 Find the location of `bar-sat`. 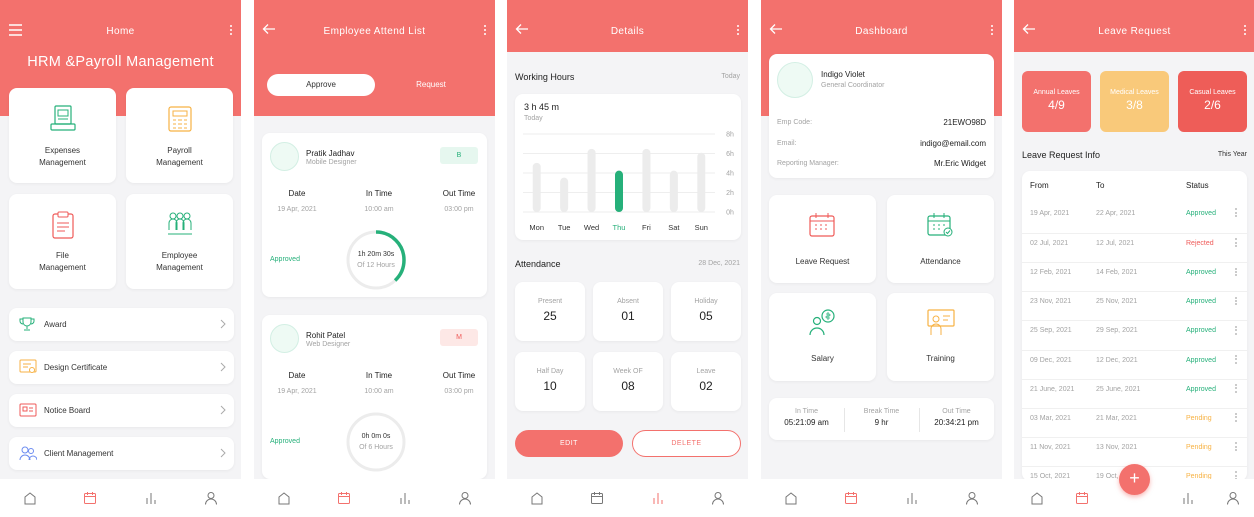

bar-sat is located at coordinates (673, 191).